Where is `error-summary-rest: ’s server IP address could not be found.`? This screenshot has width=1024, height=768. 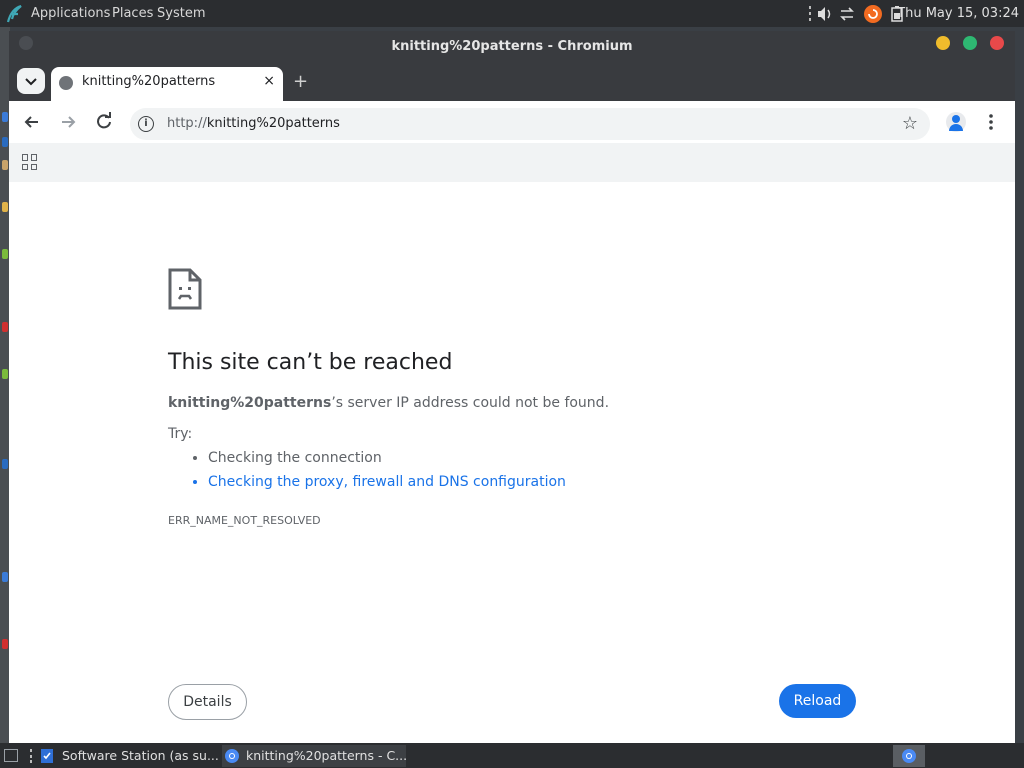
error-summary-rest: ’s server IP address could not be found. is located at coordinates (470, 403).